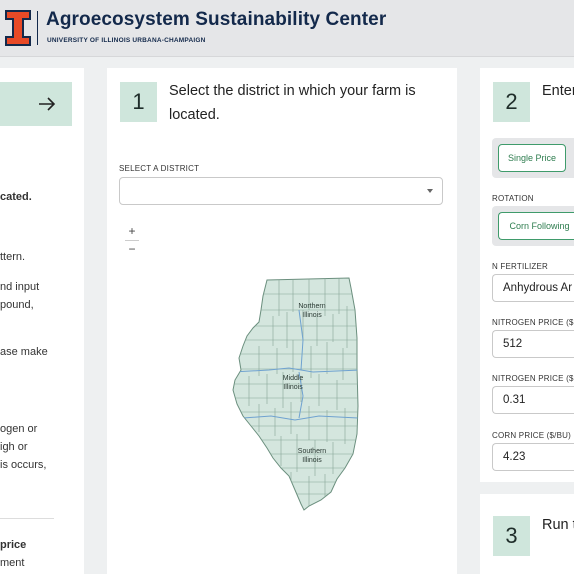 This screenshot has width=574, height=574. Describe the element at coordinates (533, 322) in the screenshot. I see `nitrogen-price-label: NITROGEN PRICE ($` at that location.